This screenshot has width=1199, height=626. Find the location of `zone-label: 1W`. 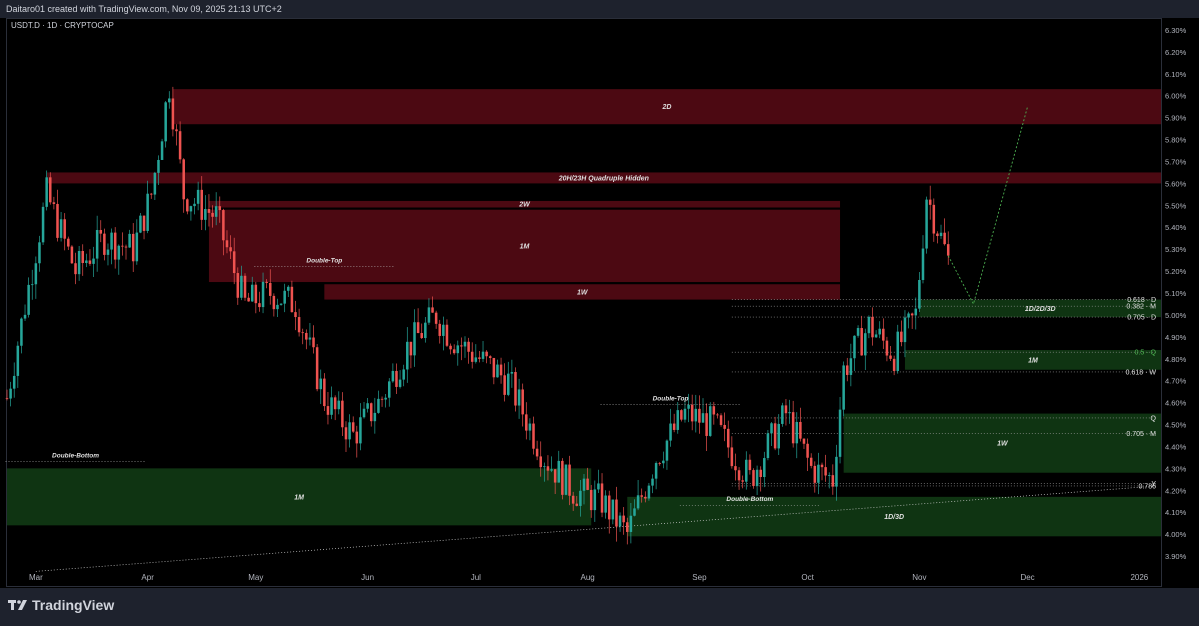

zone-label: 1W is located at coordinates (583, 292).